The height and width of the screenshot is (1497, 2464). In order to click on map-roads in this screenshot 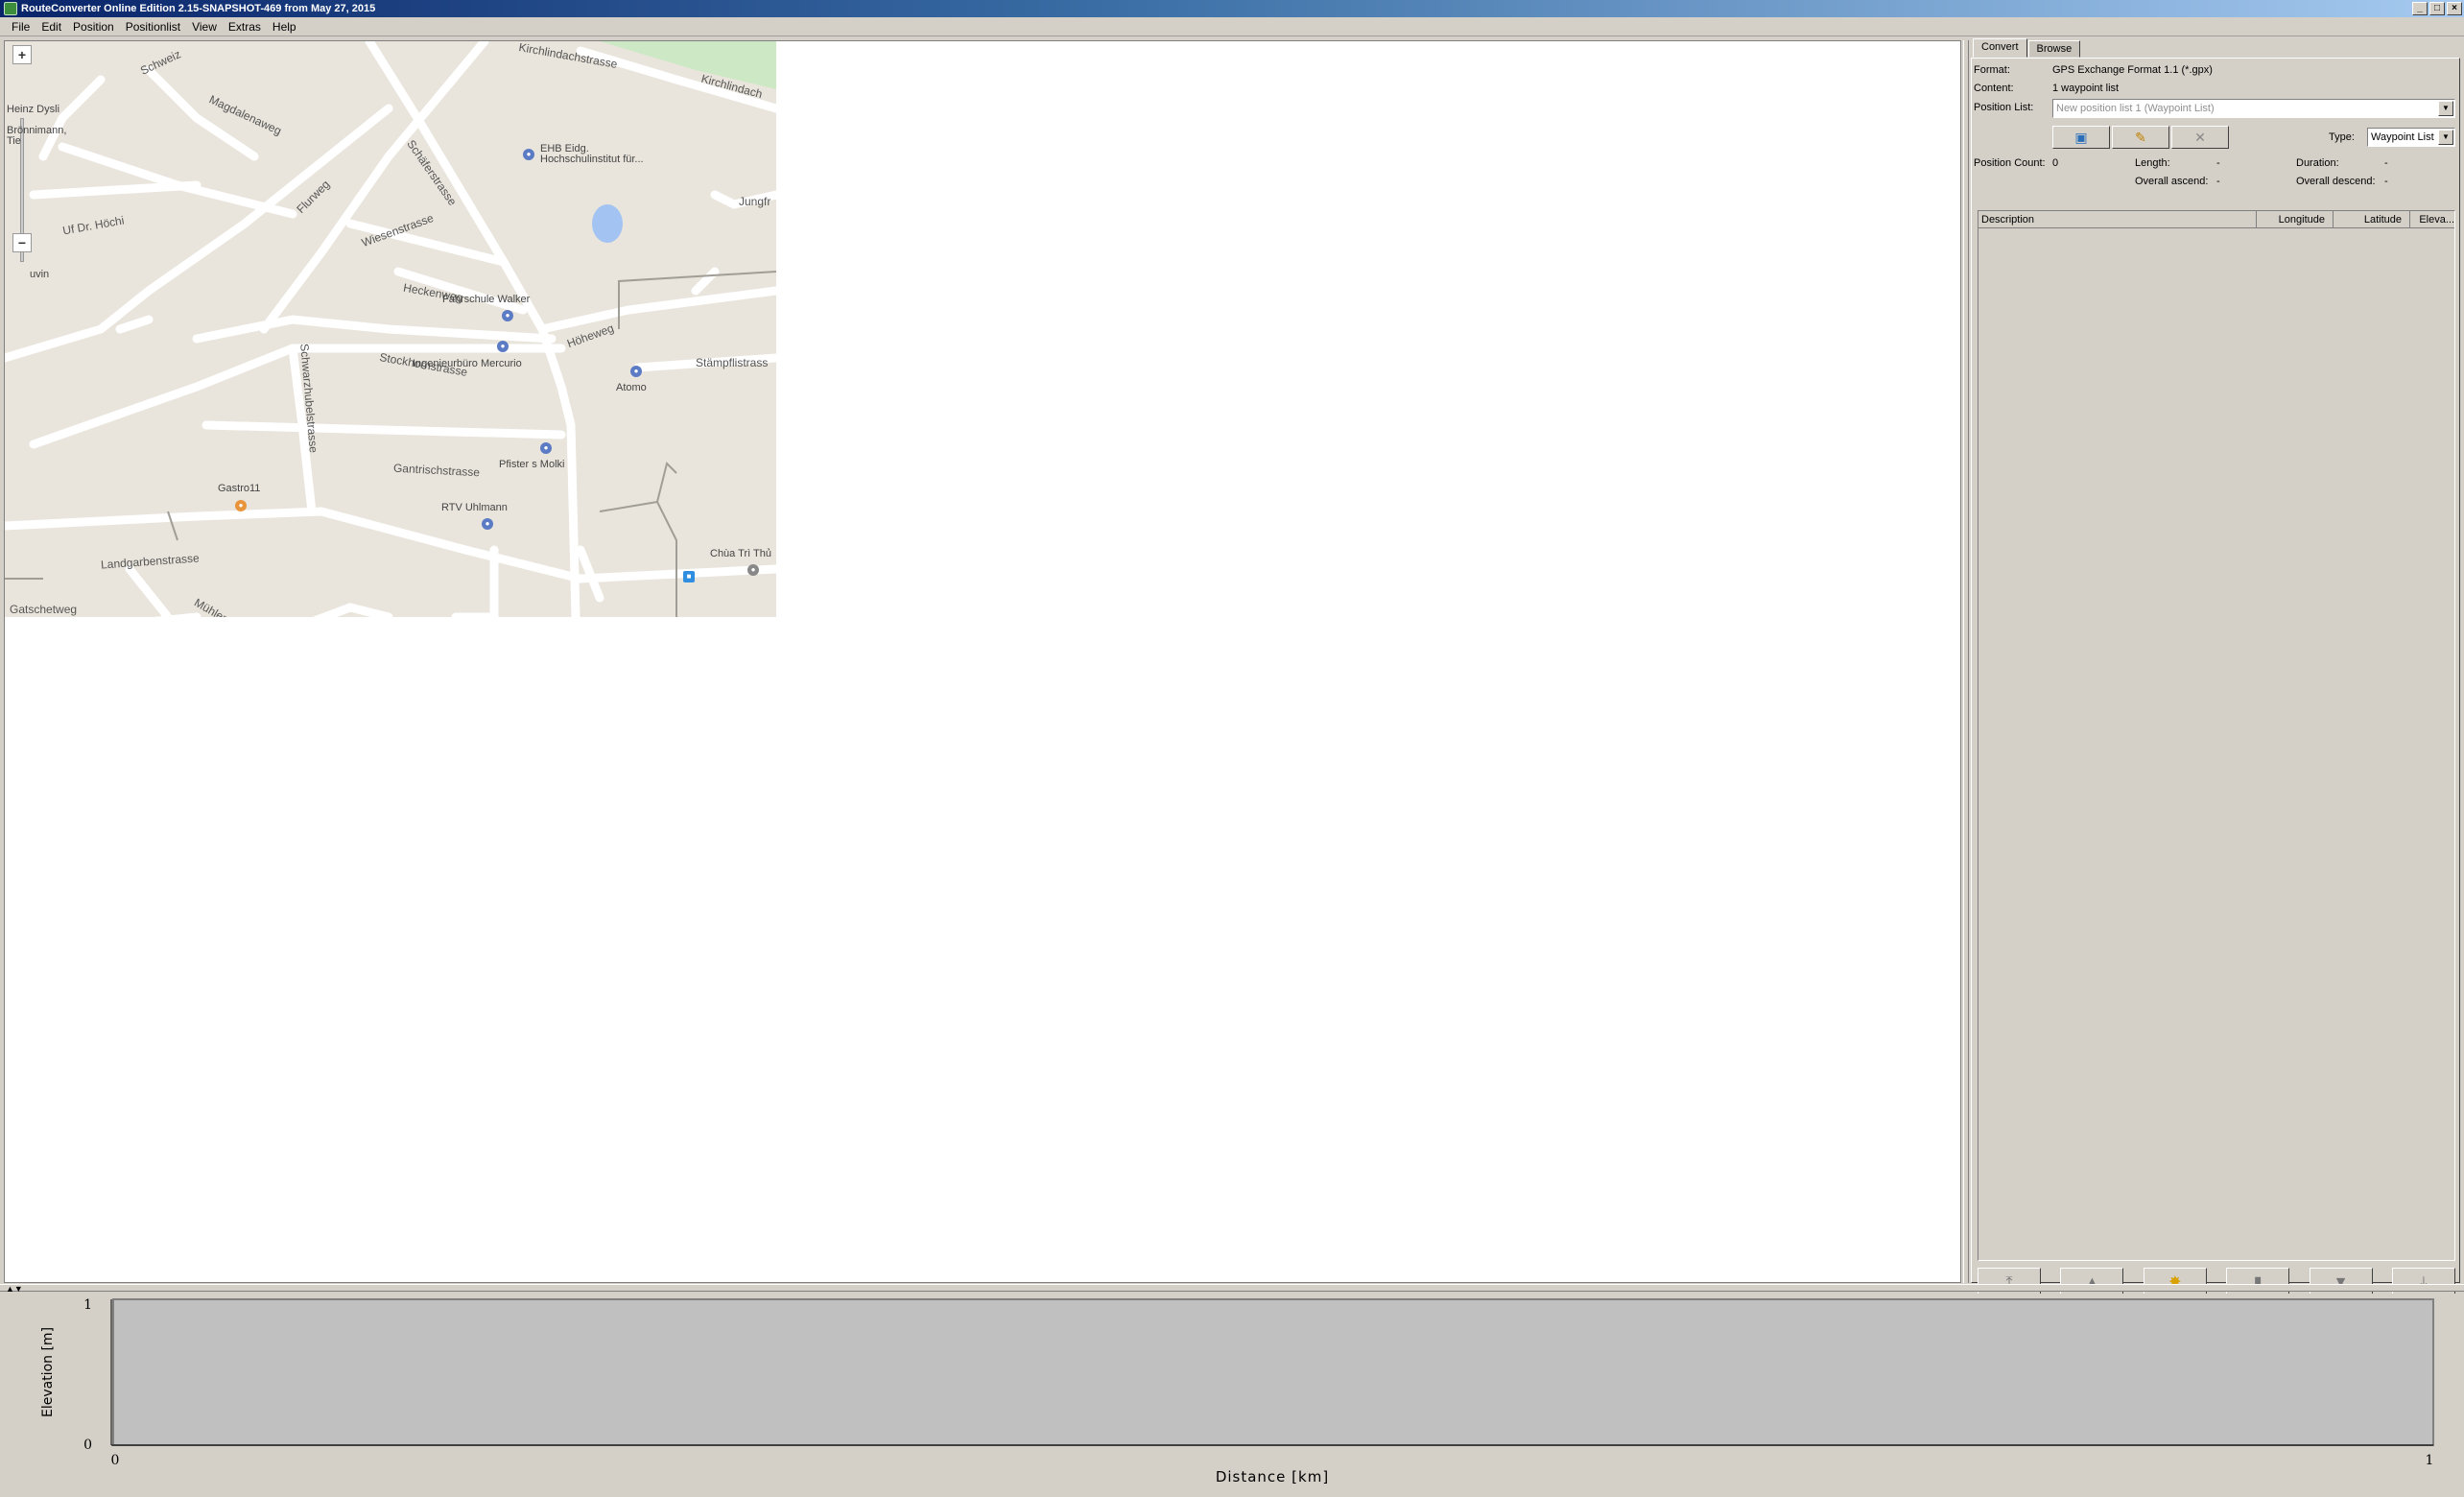, I will do `click(390, 329)`.